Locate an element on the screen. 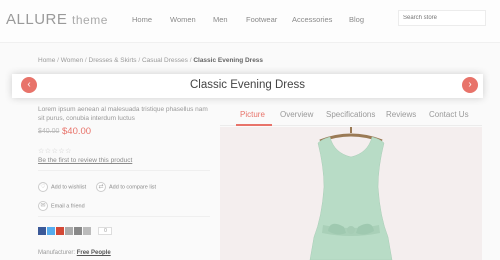  breadcrumb-dresses-skirts: Dresses & Skirts is located at coordinates (113, 60).